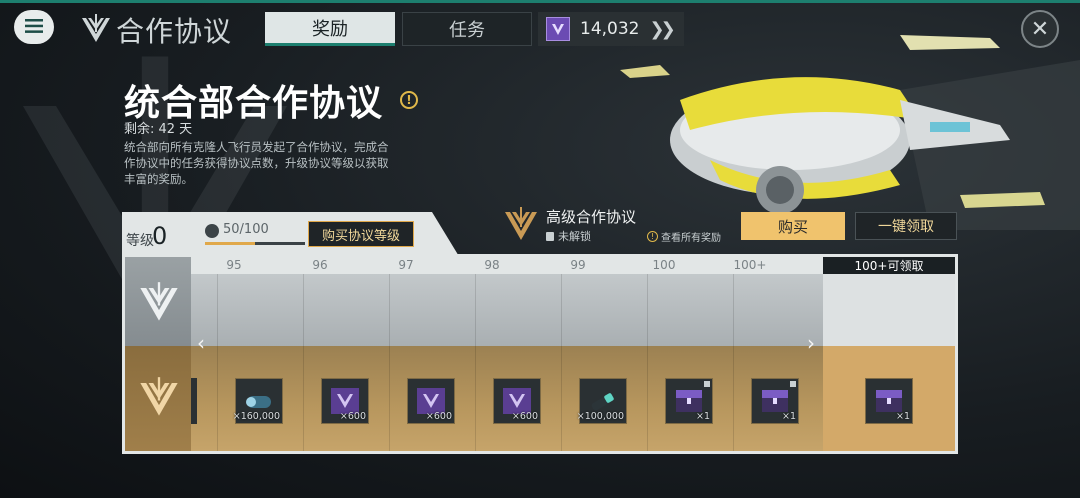  Describe the element at coordinates (750, 265) in the screenshot. I see `level-column-label: 100+` at that location.